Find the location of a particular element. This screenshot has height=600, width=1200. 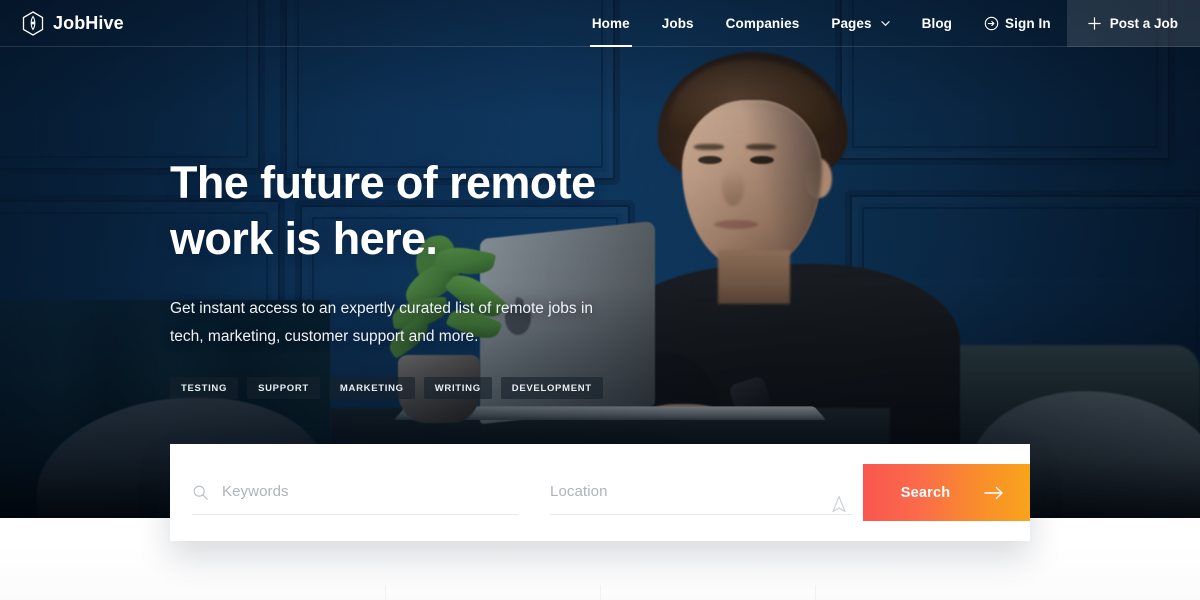

sign-in-circle-arrow-icon is located at coordinates (991, 23).